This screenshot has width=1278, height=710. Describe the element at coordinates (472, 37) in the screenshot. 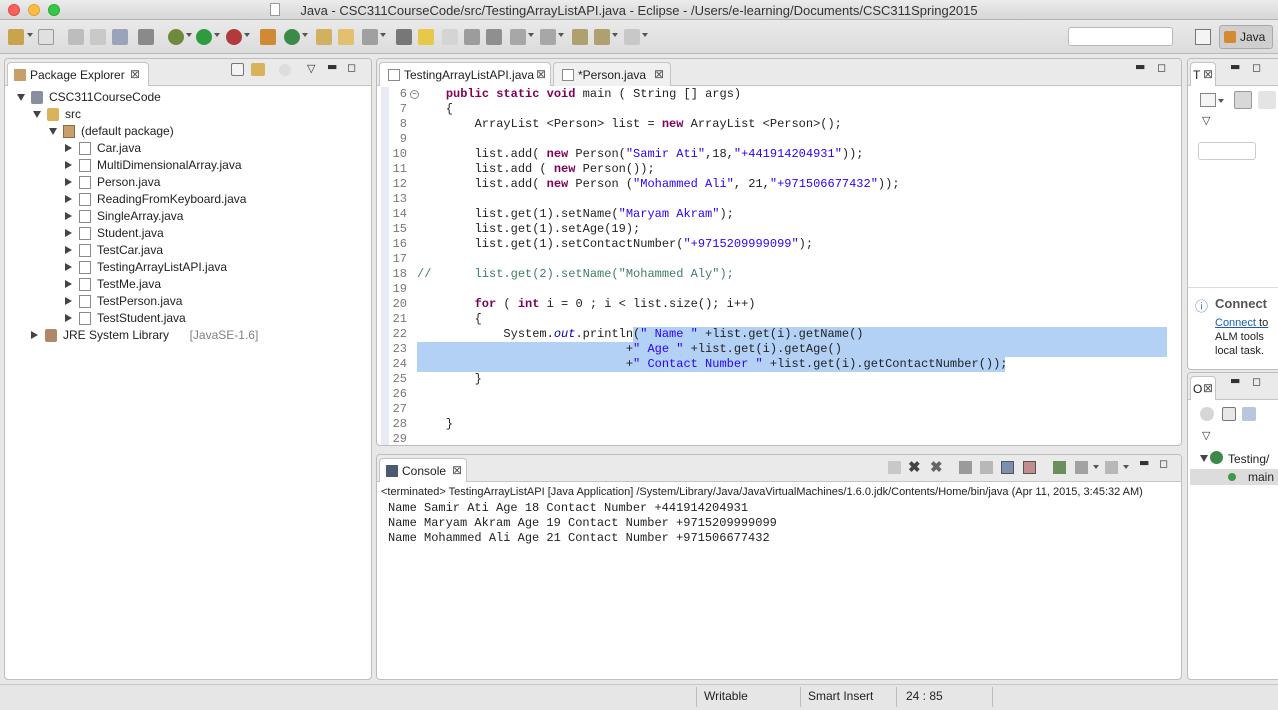

I see `block-selection-icon` at that location.